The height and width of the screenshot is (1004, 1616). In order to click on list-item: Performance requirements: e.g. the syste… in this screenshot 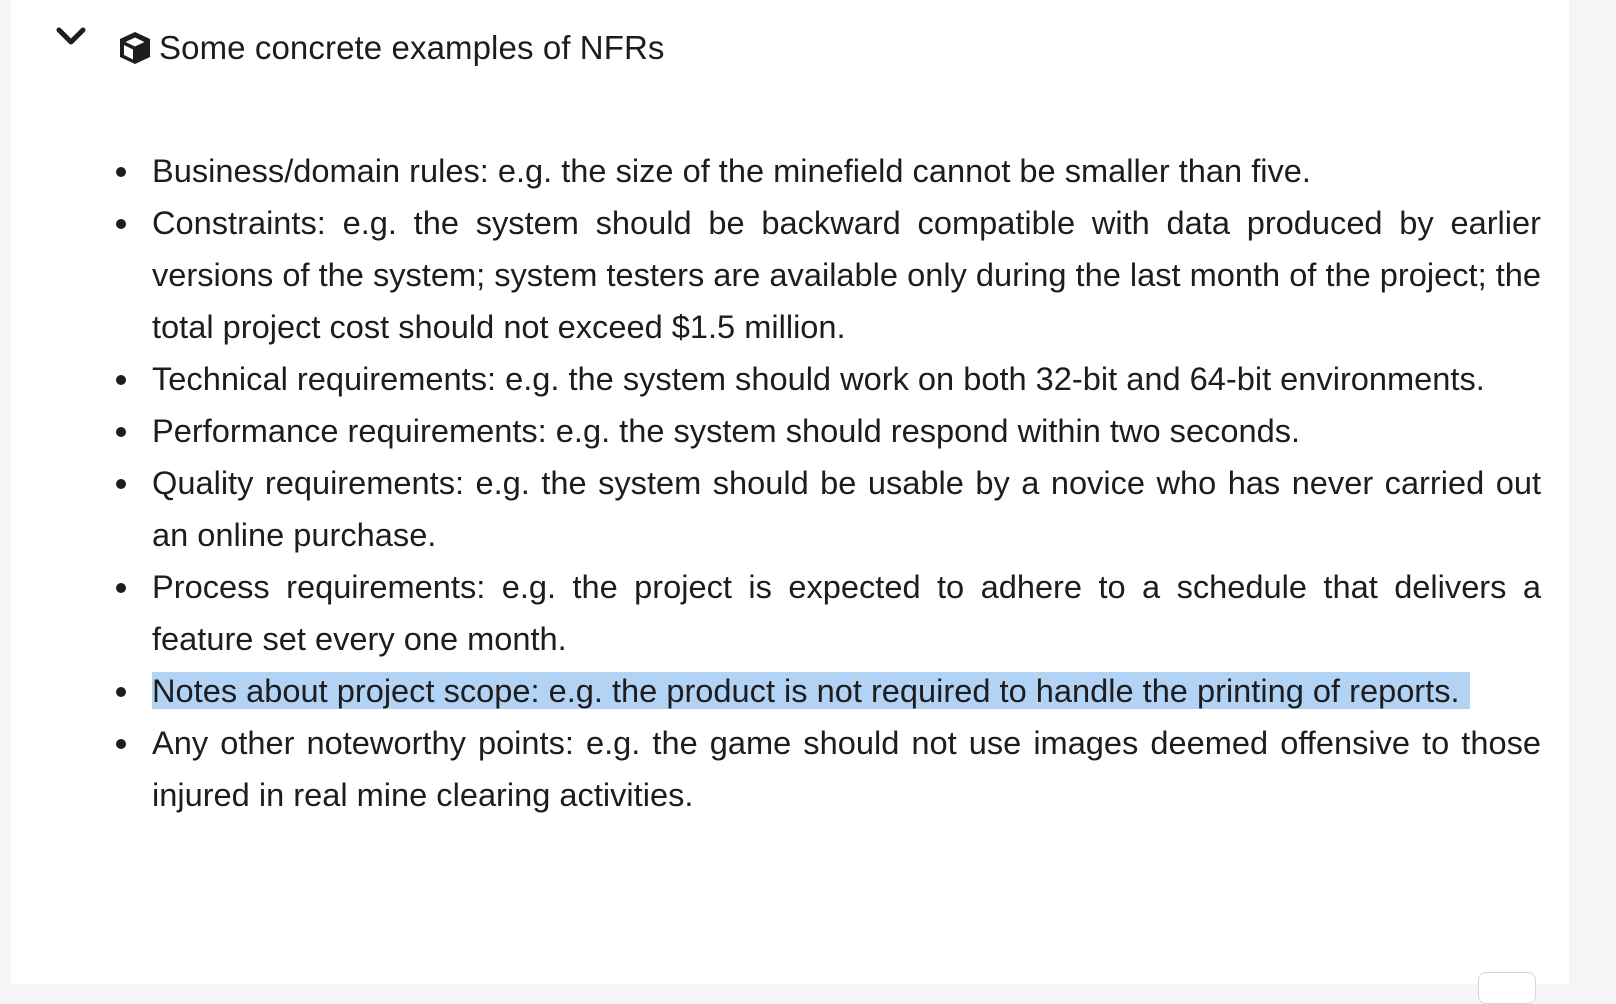, I will do `click(821, 431)`.